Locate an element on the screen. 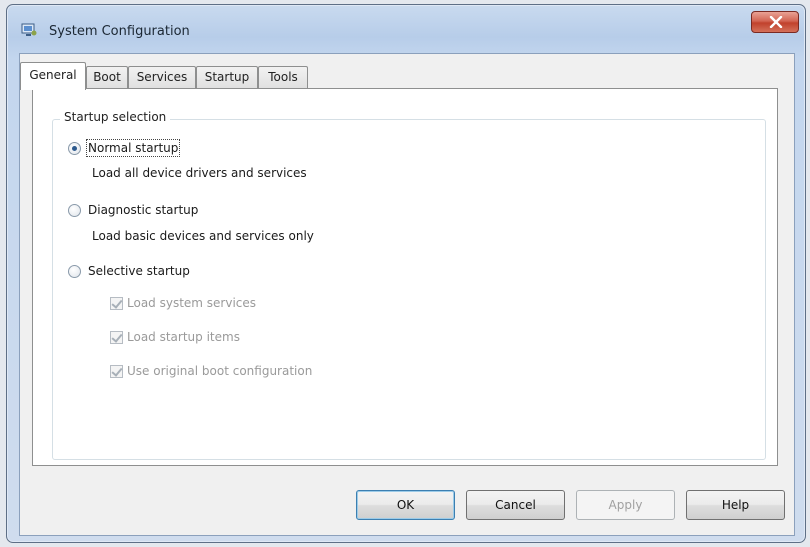 The height and width of the screenshot is (547, 810). selective-startup-label: Selective startup is located at coordinates (139, 271).